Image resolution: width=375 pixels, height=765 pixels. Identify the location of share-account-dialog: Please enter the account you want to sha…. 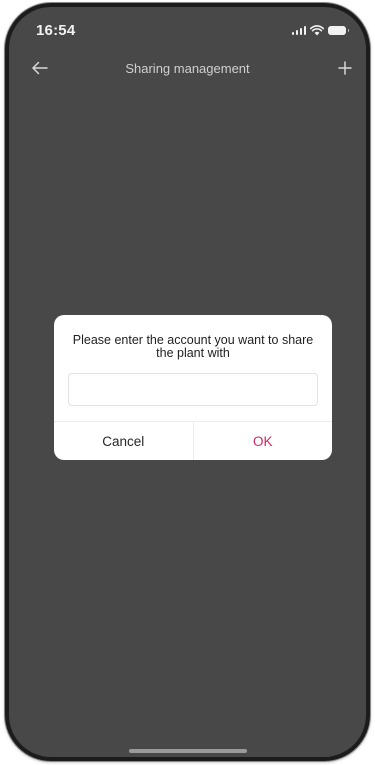
(193, 387).